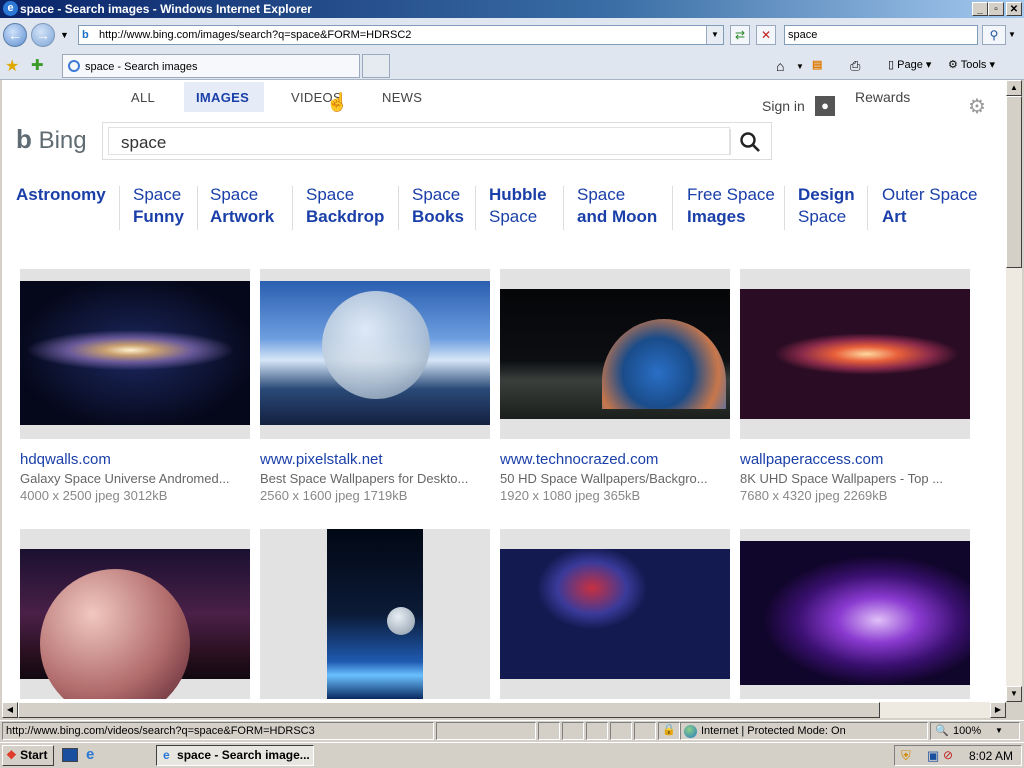 The image size is (1024, 768). I want to click on home-dropdown-icon: ▼, so click(800, 66).